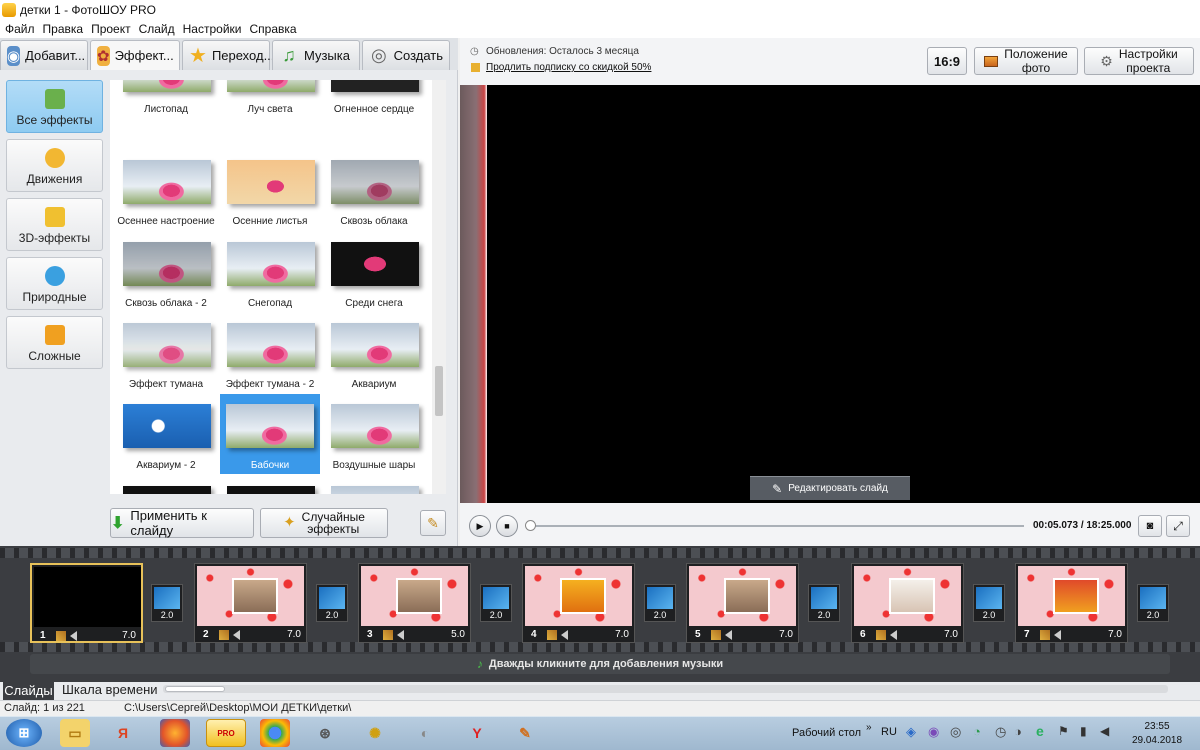  Describe the element at coordinates (578, 603) in the screenshot. I see `slide-thumb: 4 7.0` at that location.